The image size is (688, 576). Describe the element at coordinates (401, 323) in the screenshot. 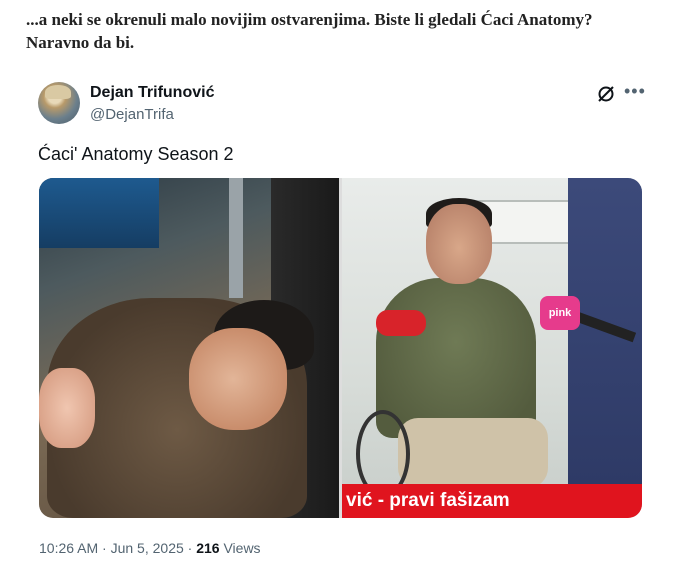

I see `microphone-red` at that location.